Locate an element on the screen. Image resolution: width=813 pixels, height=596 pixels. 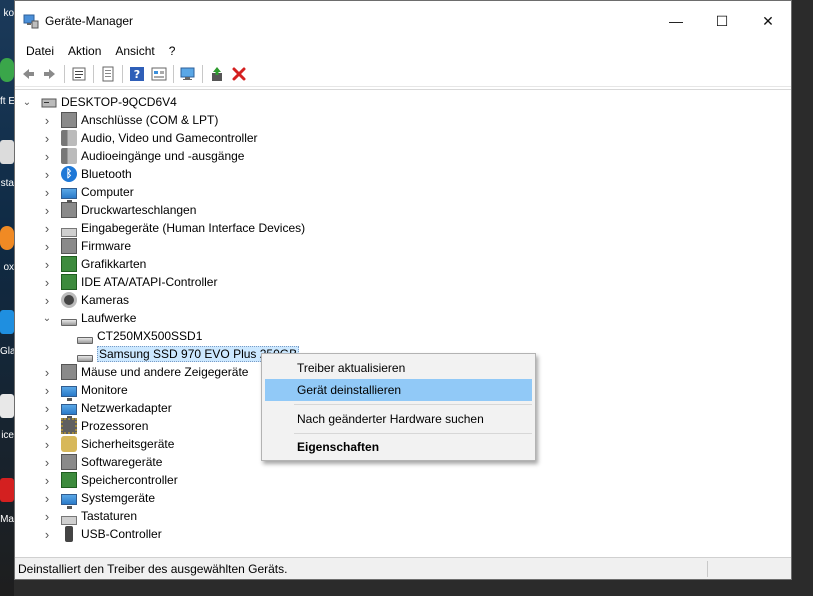
uninstall-device-button is located at coordinates (239, 74).